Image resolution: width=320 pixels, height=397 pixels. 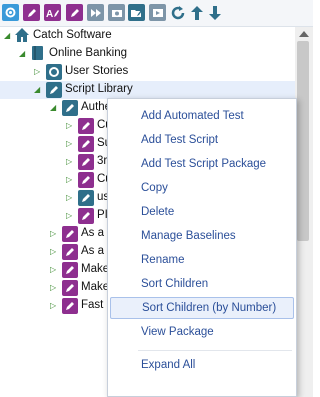 What do you see at coordinates (99, 89) in the screenshot?
I see `tree-node-label: Script Library` at bounding box center [99, 89].